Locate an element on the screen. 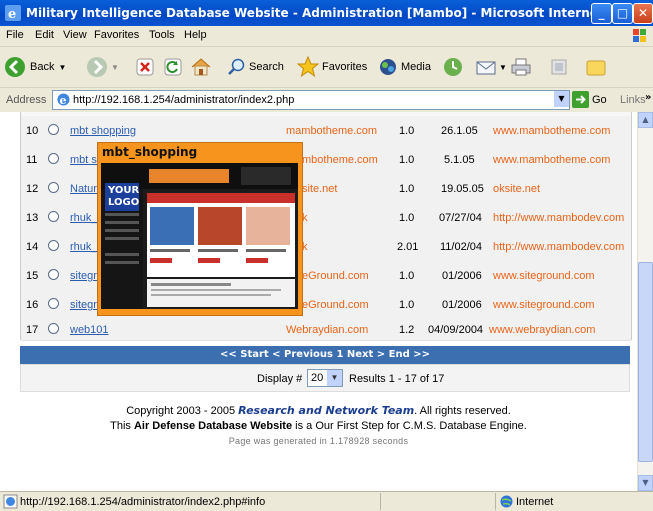 The height and width of the screenshot is (511, 653). close-button: ✕ is located at coordinates (643, 13).